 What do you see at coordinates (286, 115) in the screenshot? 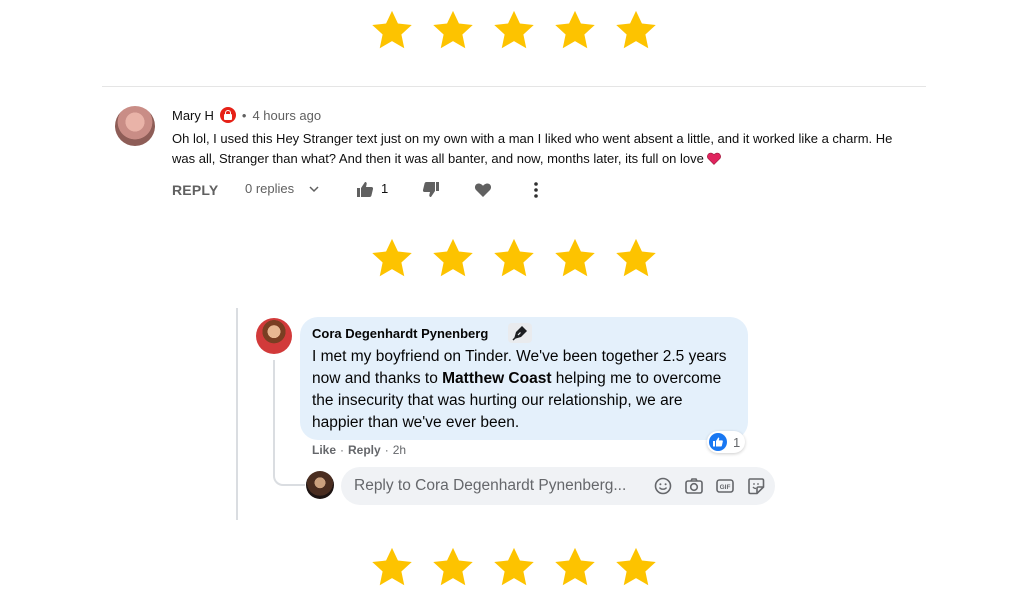
I see `comment-time: 4 hours ago` at bounding box center [286, 115].